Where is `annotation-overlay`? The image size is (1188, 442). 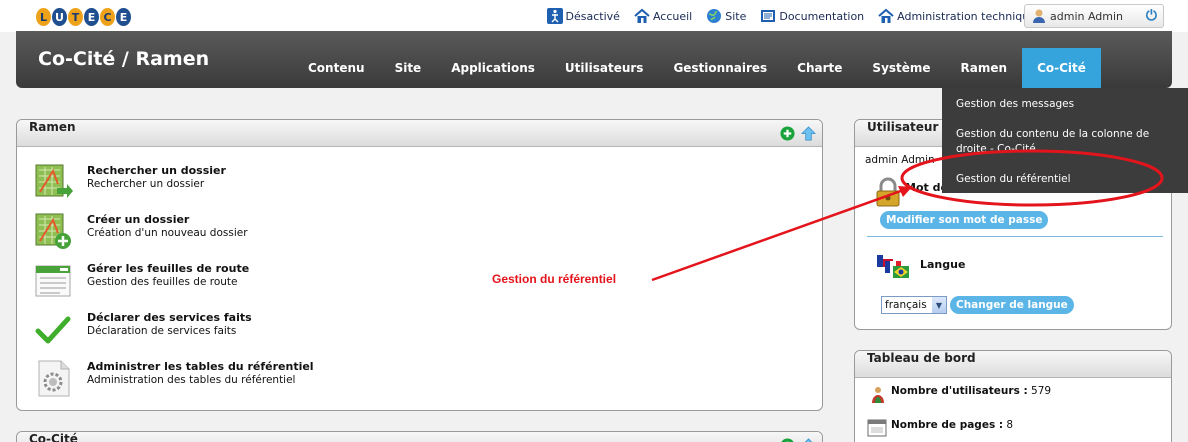 annotation-overlay is located at coordinates (907, 215).